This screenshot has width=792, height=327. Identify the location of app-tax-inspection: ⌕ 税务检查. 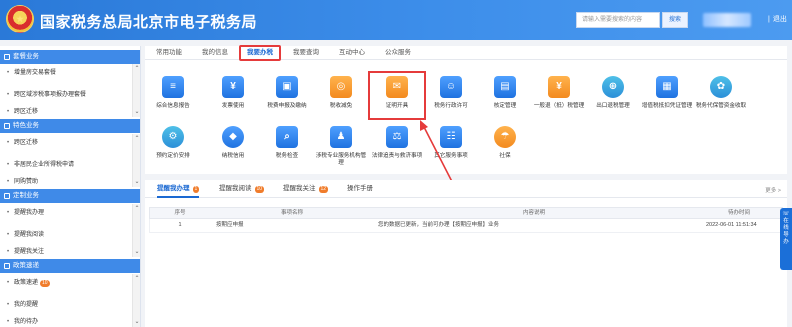
(287, 143).